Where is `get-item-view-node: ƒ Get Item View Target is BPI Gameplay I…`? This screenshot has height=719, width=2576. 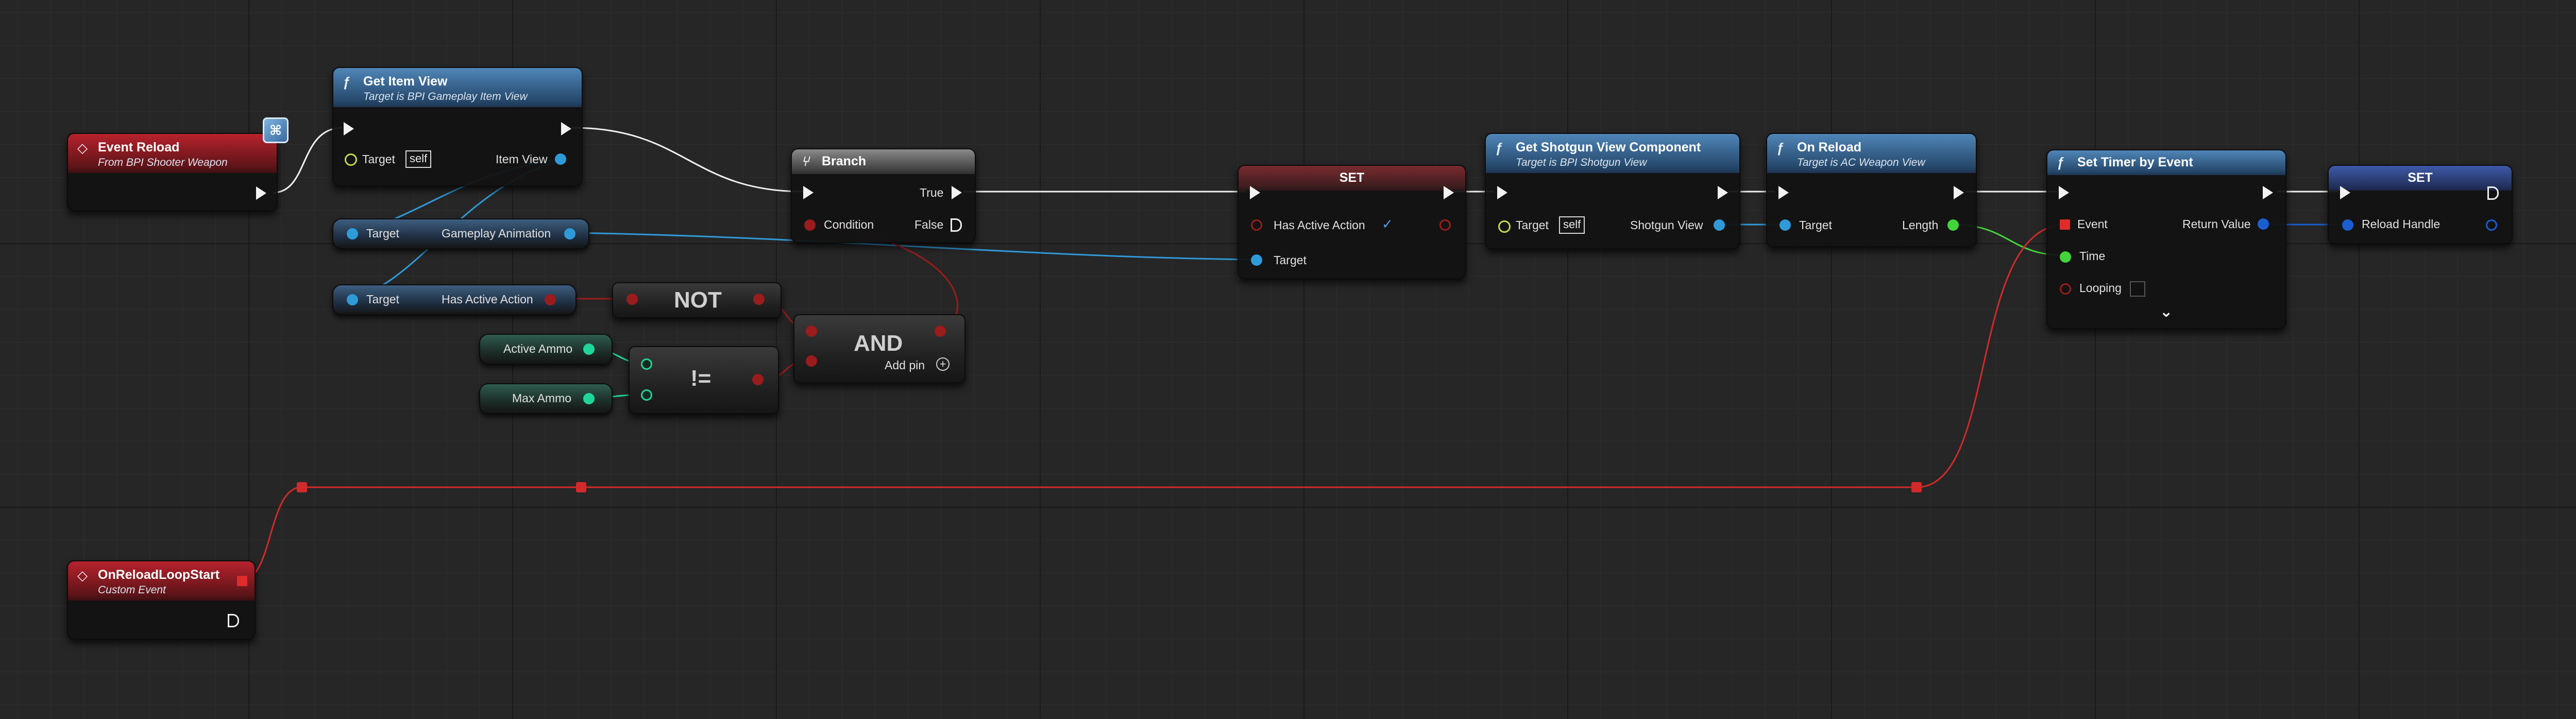
get-item-view-node: ƒ Get Item View Target is BPI Gameplay I… is located at coordinates (457, 126).